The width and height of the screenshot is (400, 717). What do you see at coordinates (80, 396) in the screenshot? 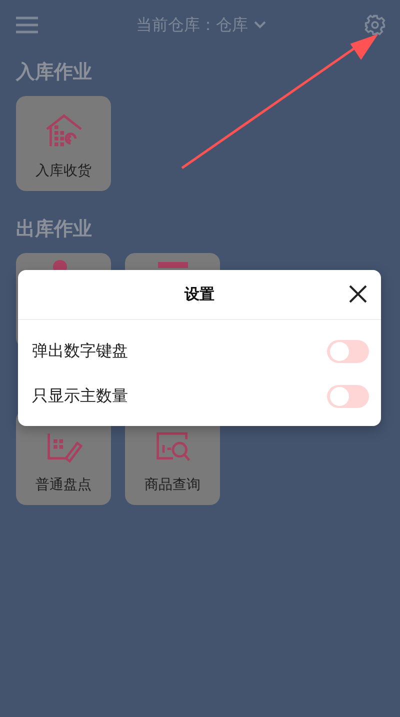
I see `setting-label: 只显示主数量` at bounding box center [80, 396].